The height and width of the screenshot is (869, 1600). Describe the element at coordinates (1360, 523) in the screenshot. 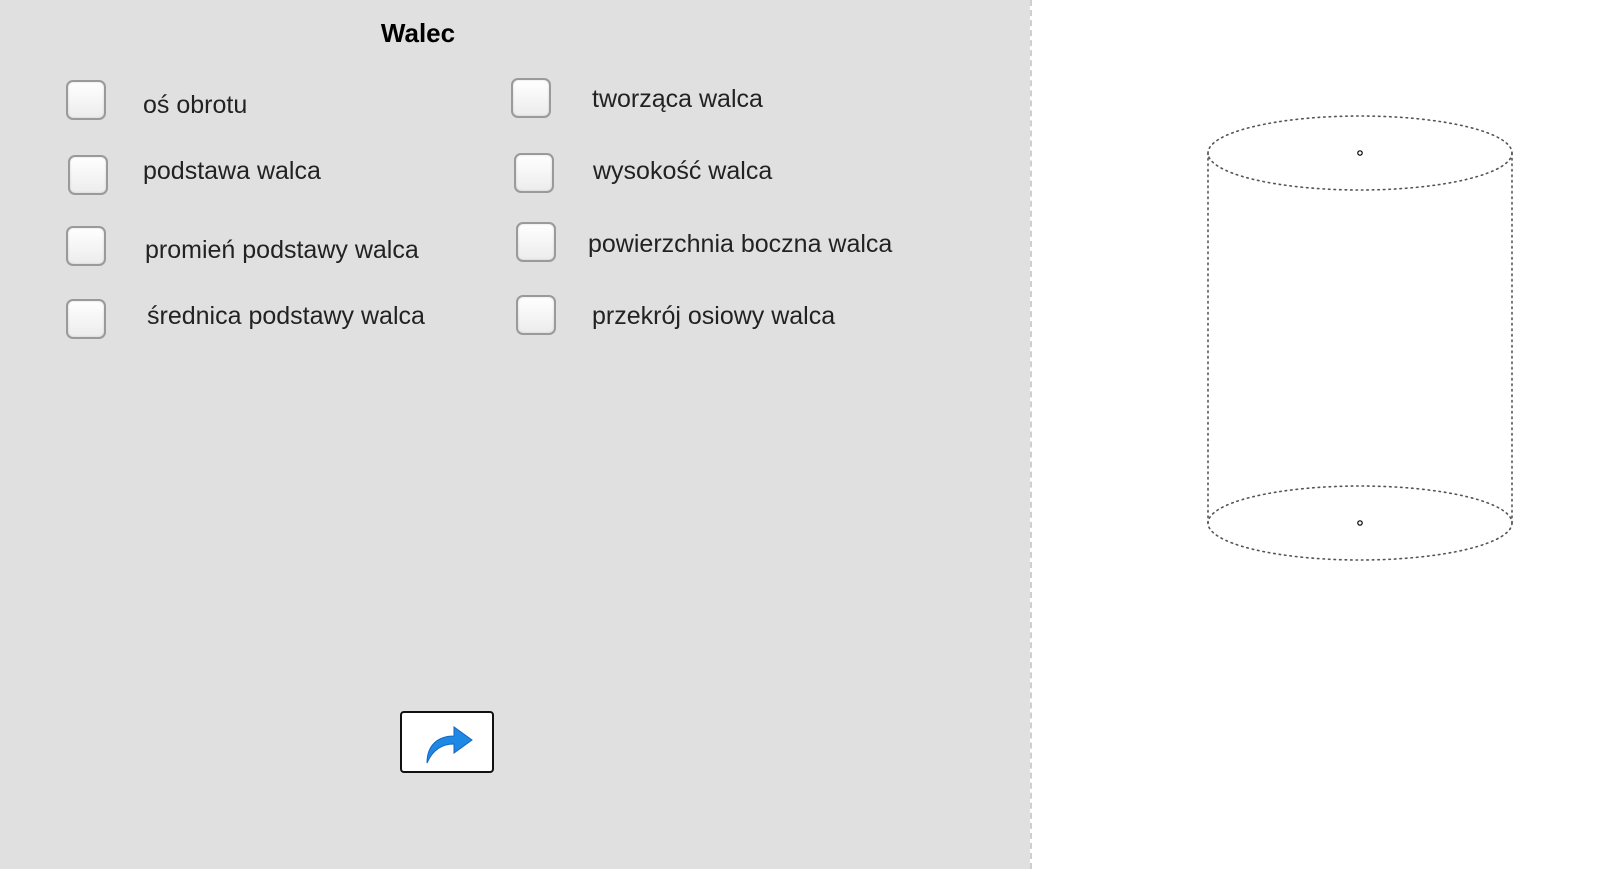

I see `bottom-center-point` at that location.